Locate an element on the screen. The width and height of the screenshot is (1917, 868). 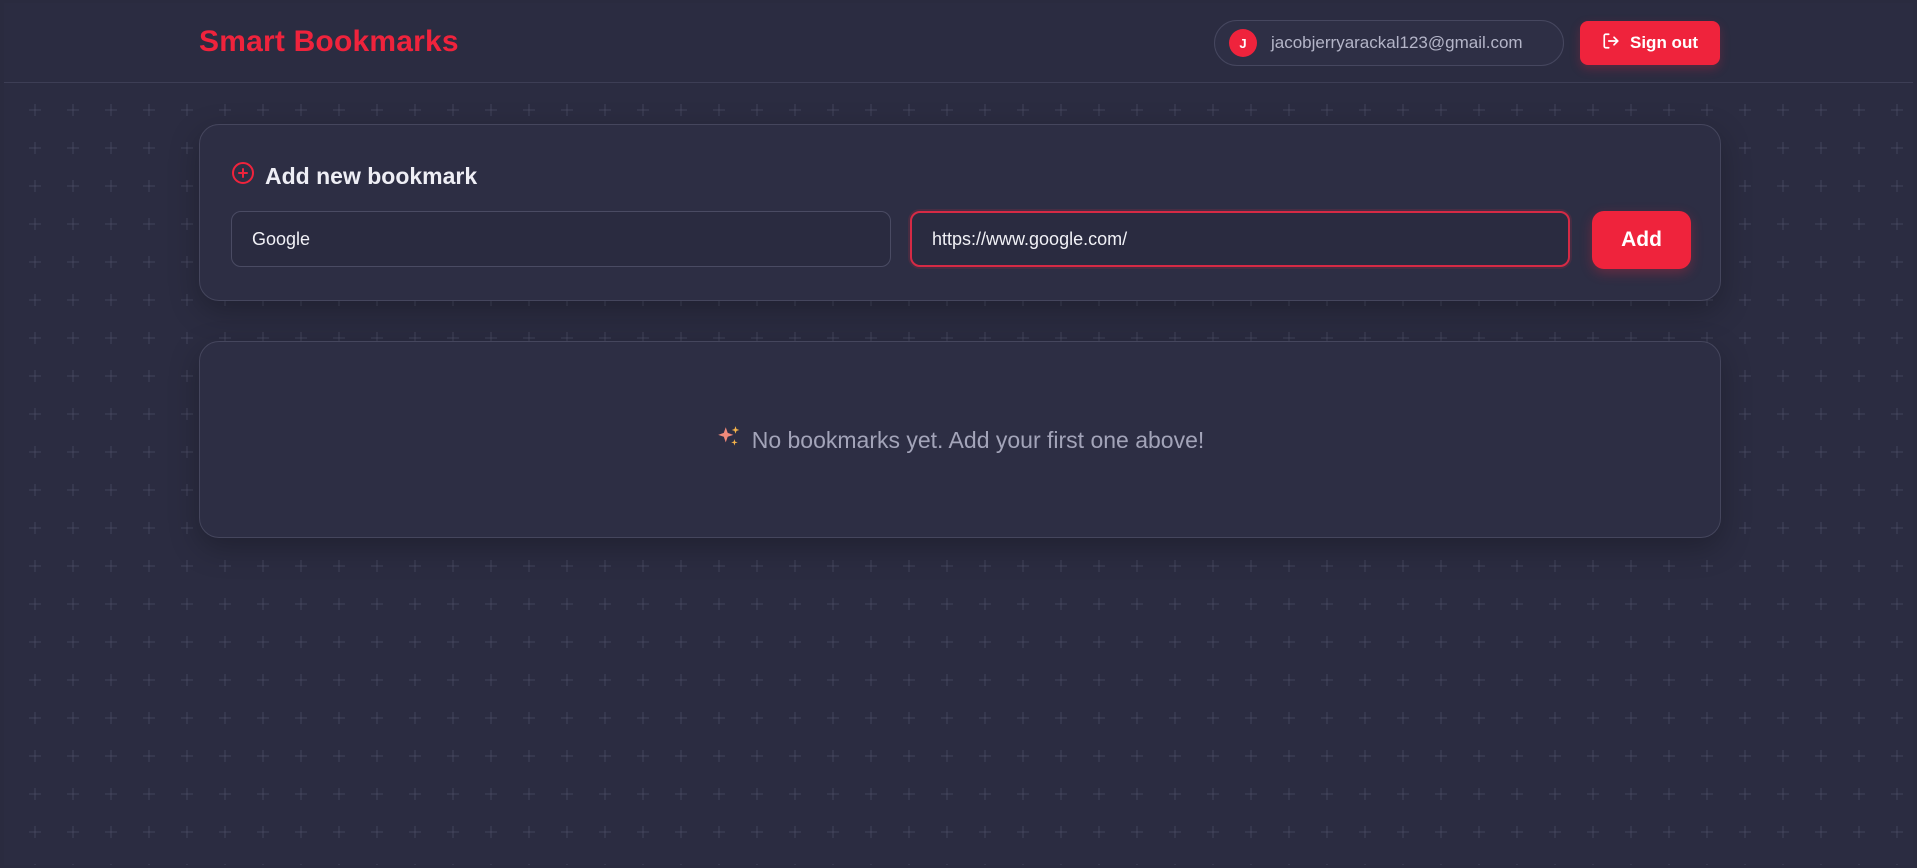
user-pill: J jacobjerryarackal123@gmail.com is located at coordinates (1389, 43).